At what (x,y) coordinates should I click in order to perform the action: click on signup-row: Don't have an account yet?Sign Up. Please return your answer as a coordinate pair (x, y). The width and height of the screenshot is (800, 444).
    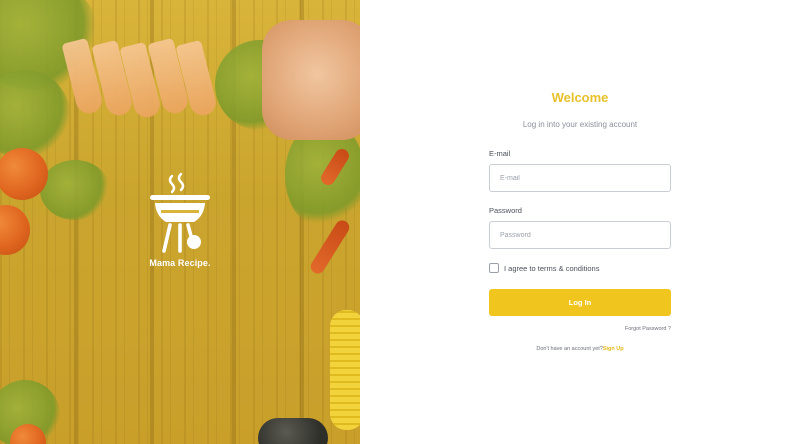
    Looking at the image, I should click on (580, 349).